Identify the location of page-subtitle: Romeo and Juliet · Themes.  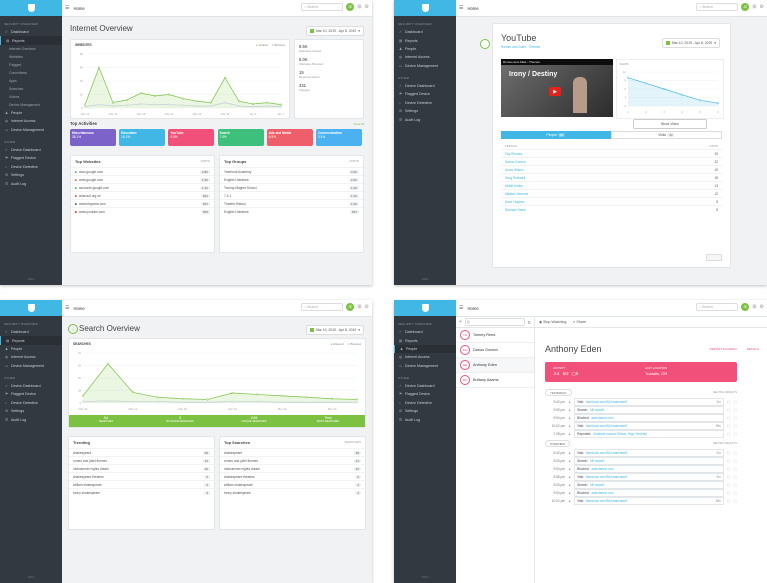
(520, 47).